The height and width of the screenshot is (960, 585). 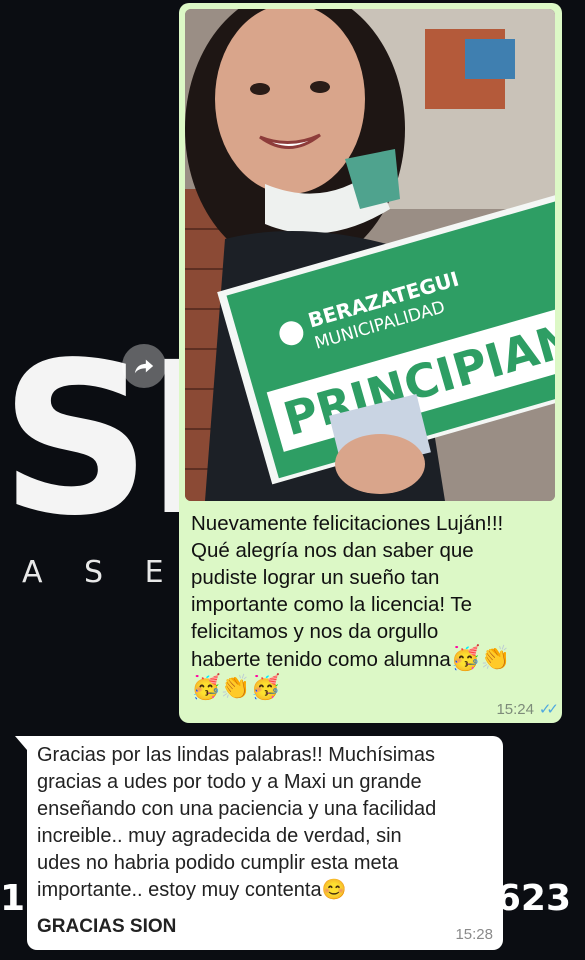 What do you see at coordinates (515, 709) in the screenshot?
I see `outgoing-timestamp: 15:24` at bounding box center [515, 709].